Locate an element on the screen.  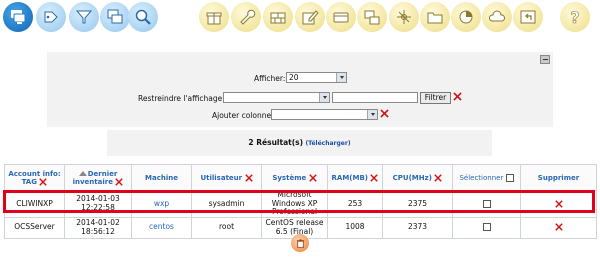
help-icon: ? is located at coordinates (575, 17).